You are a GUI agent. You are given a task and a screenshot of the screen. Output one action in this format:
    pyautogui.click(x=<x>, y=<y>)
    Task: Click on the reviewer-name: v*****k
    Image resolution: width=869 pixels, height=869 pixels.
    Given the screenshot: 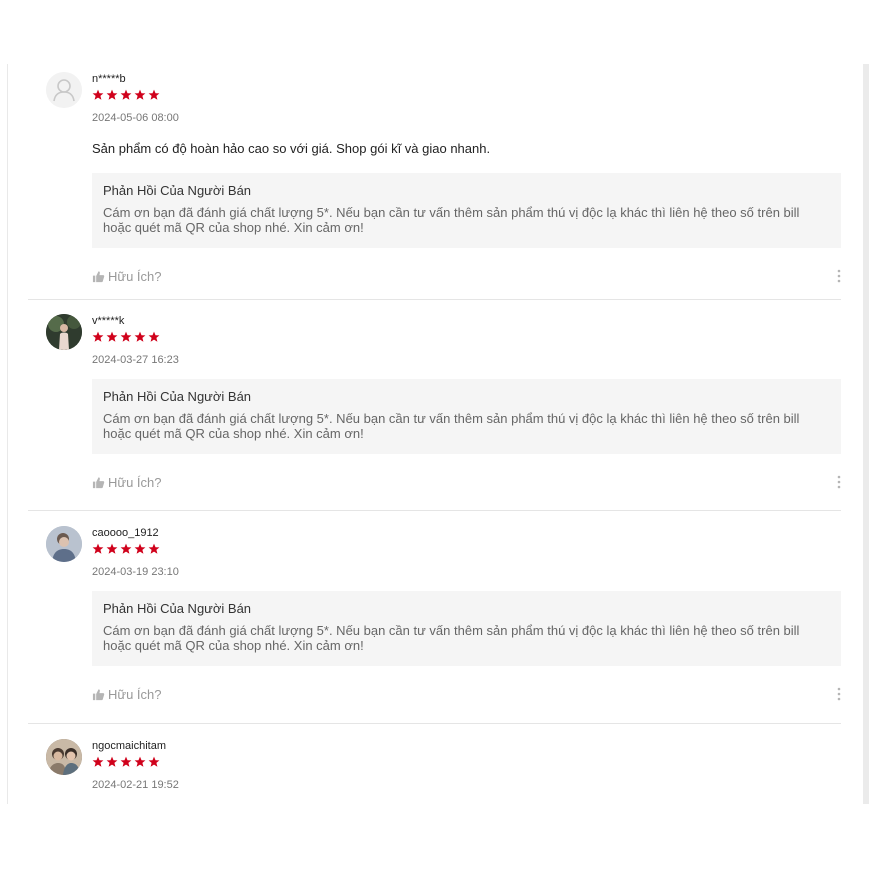 What is the action you would take?
    pyautogui.click(x=466, y=321)
    